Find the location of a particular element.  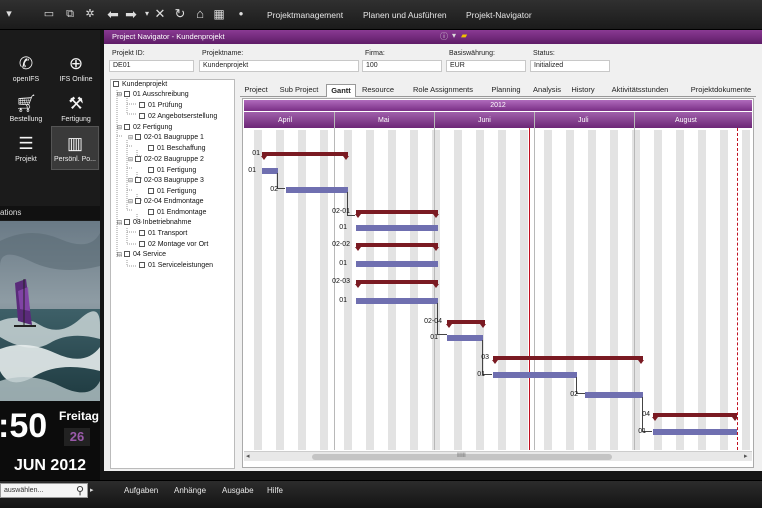

tree-node: 01 Transport is located at coordinates (163, 233).